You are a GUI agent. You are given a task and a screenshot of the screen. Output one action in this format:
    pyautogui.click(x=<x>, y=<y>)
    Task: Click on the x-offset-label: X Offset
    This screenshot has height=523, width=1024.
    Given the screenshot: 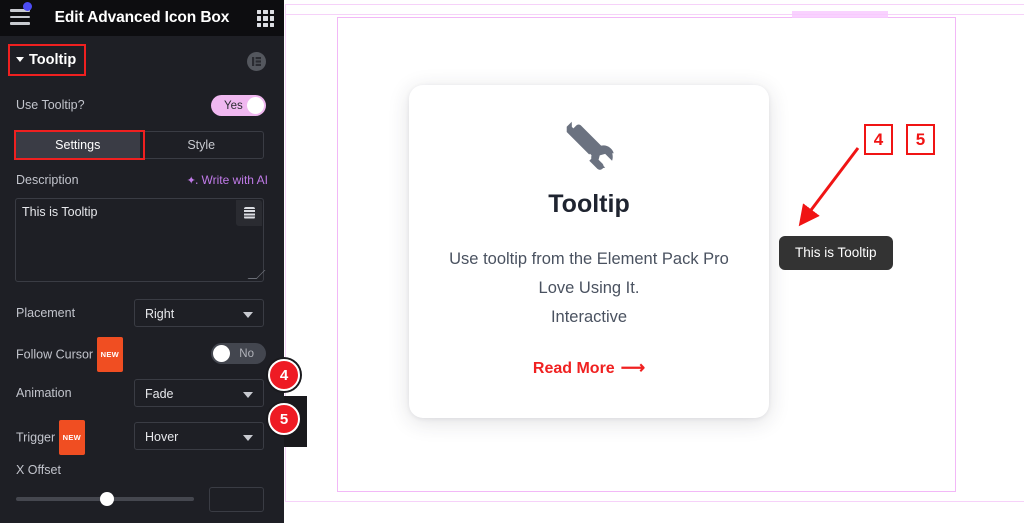 What is the action you would take?
    pyautogui.click(x=38, y=470)
    